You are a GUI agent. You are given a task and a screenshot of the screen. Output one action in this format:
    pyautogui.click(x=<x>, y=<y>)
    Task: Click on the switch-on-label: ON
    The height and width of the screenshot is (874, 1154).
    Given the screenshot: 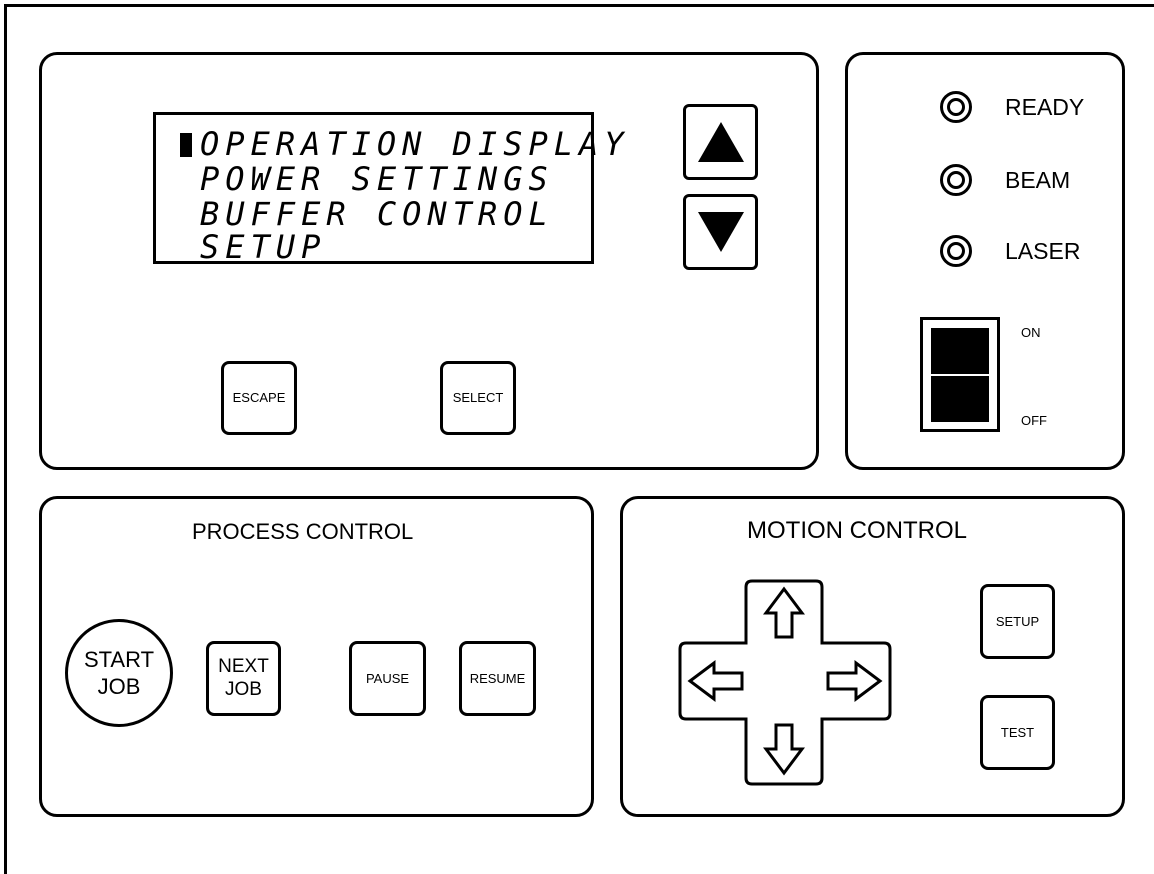 What is the action you would take?
    pyautogui.click(x=1031, y=332)
    